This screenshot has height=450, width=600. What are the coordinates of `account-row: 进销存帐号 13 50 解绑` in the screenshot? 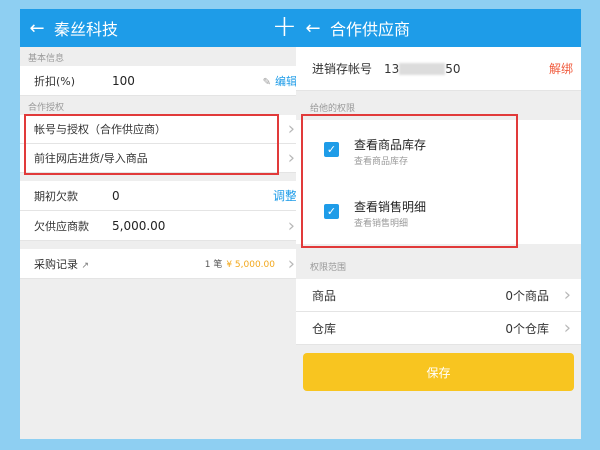 It's located at (438, 69).